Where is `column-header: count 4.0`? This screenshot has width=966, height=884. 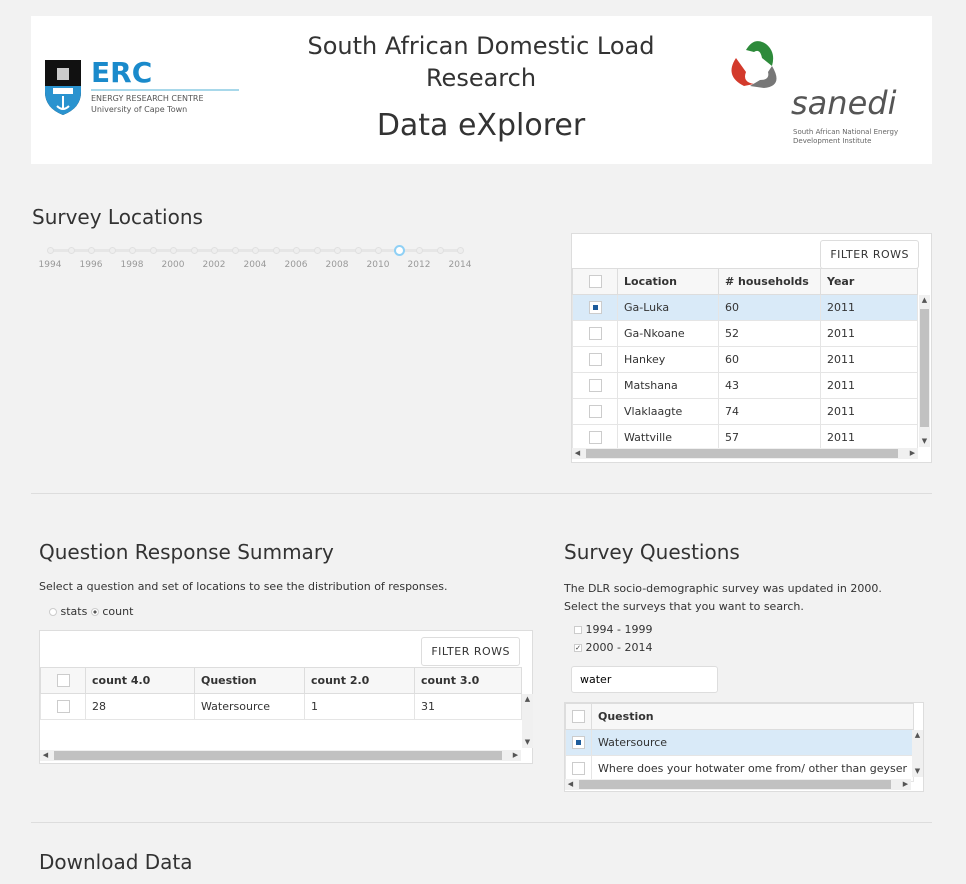 column-header: count 4.0 is located at coordinates (140, 680).